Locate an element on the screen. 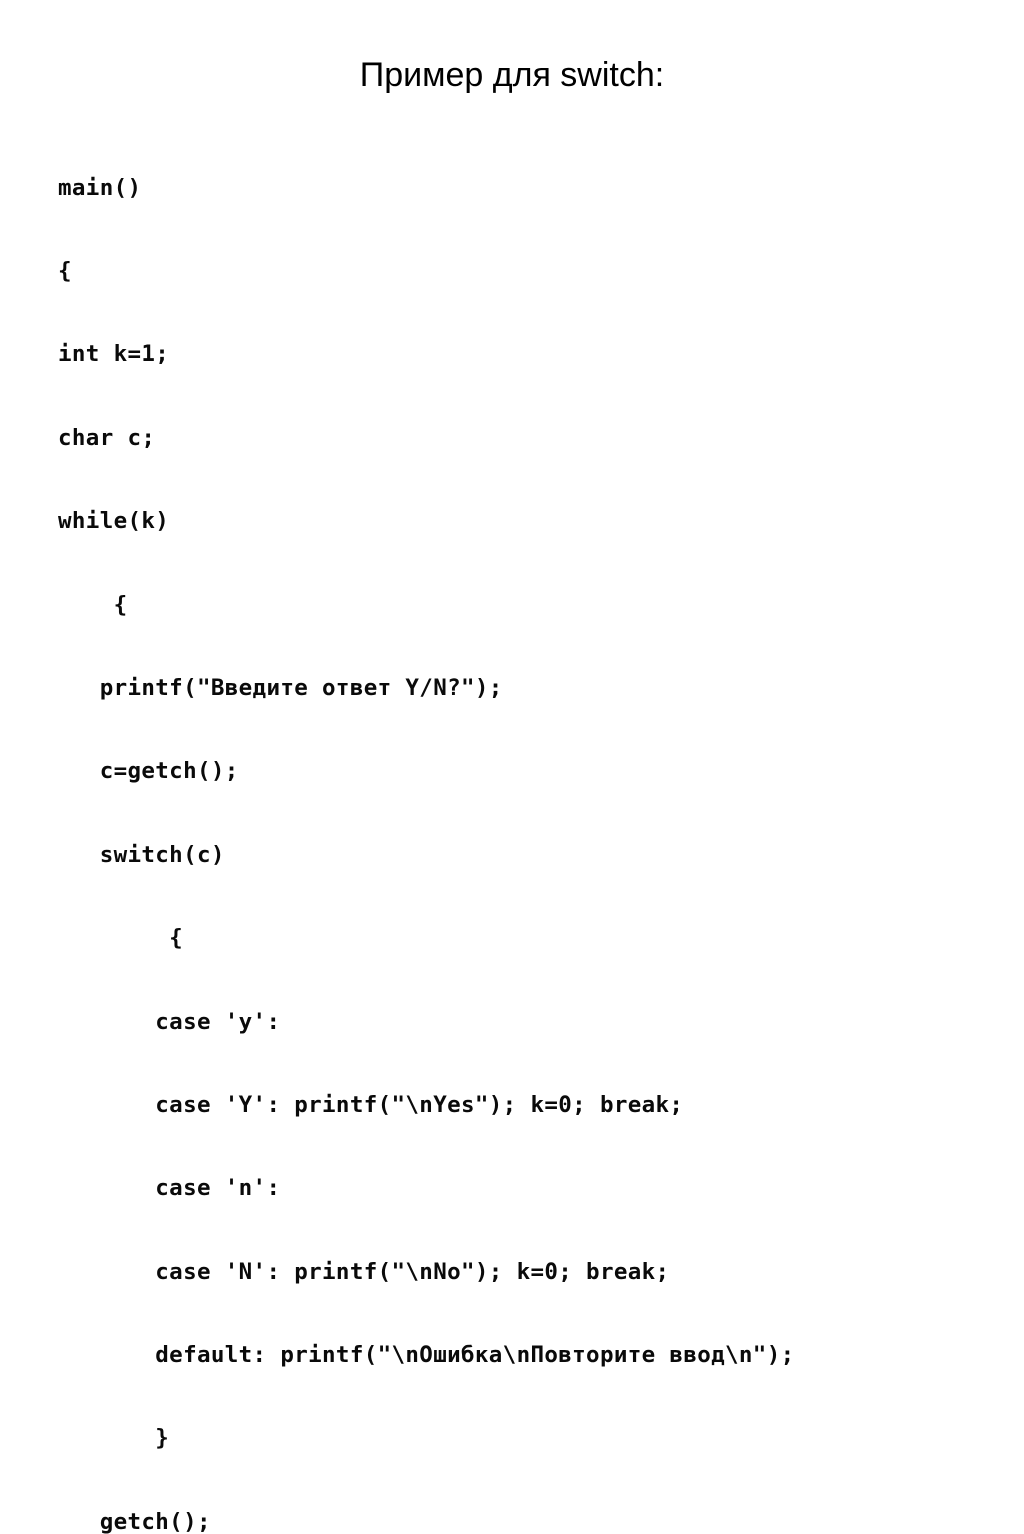  code-line: case 'N': printf("\nNo"); k=0; break; is located at coordinates (364, 1271).